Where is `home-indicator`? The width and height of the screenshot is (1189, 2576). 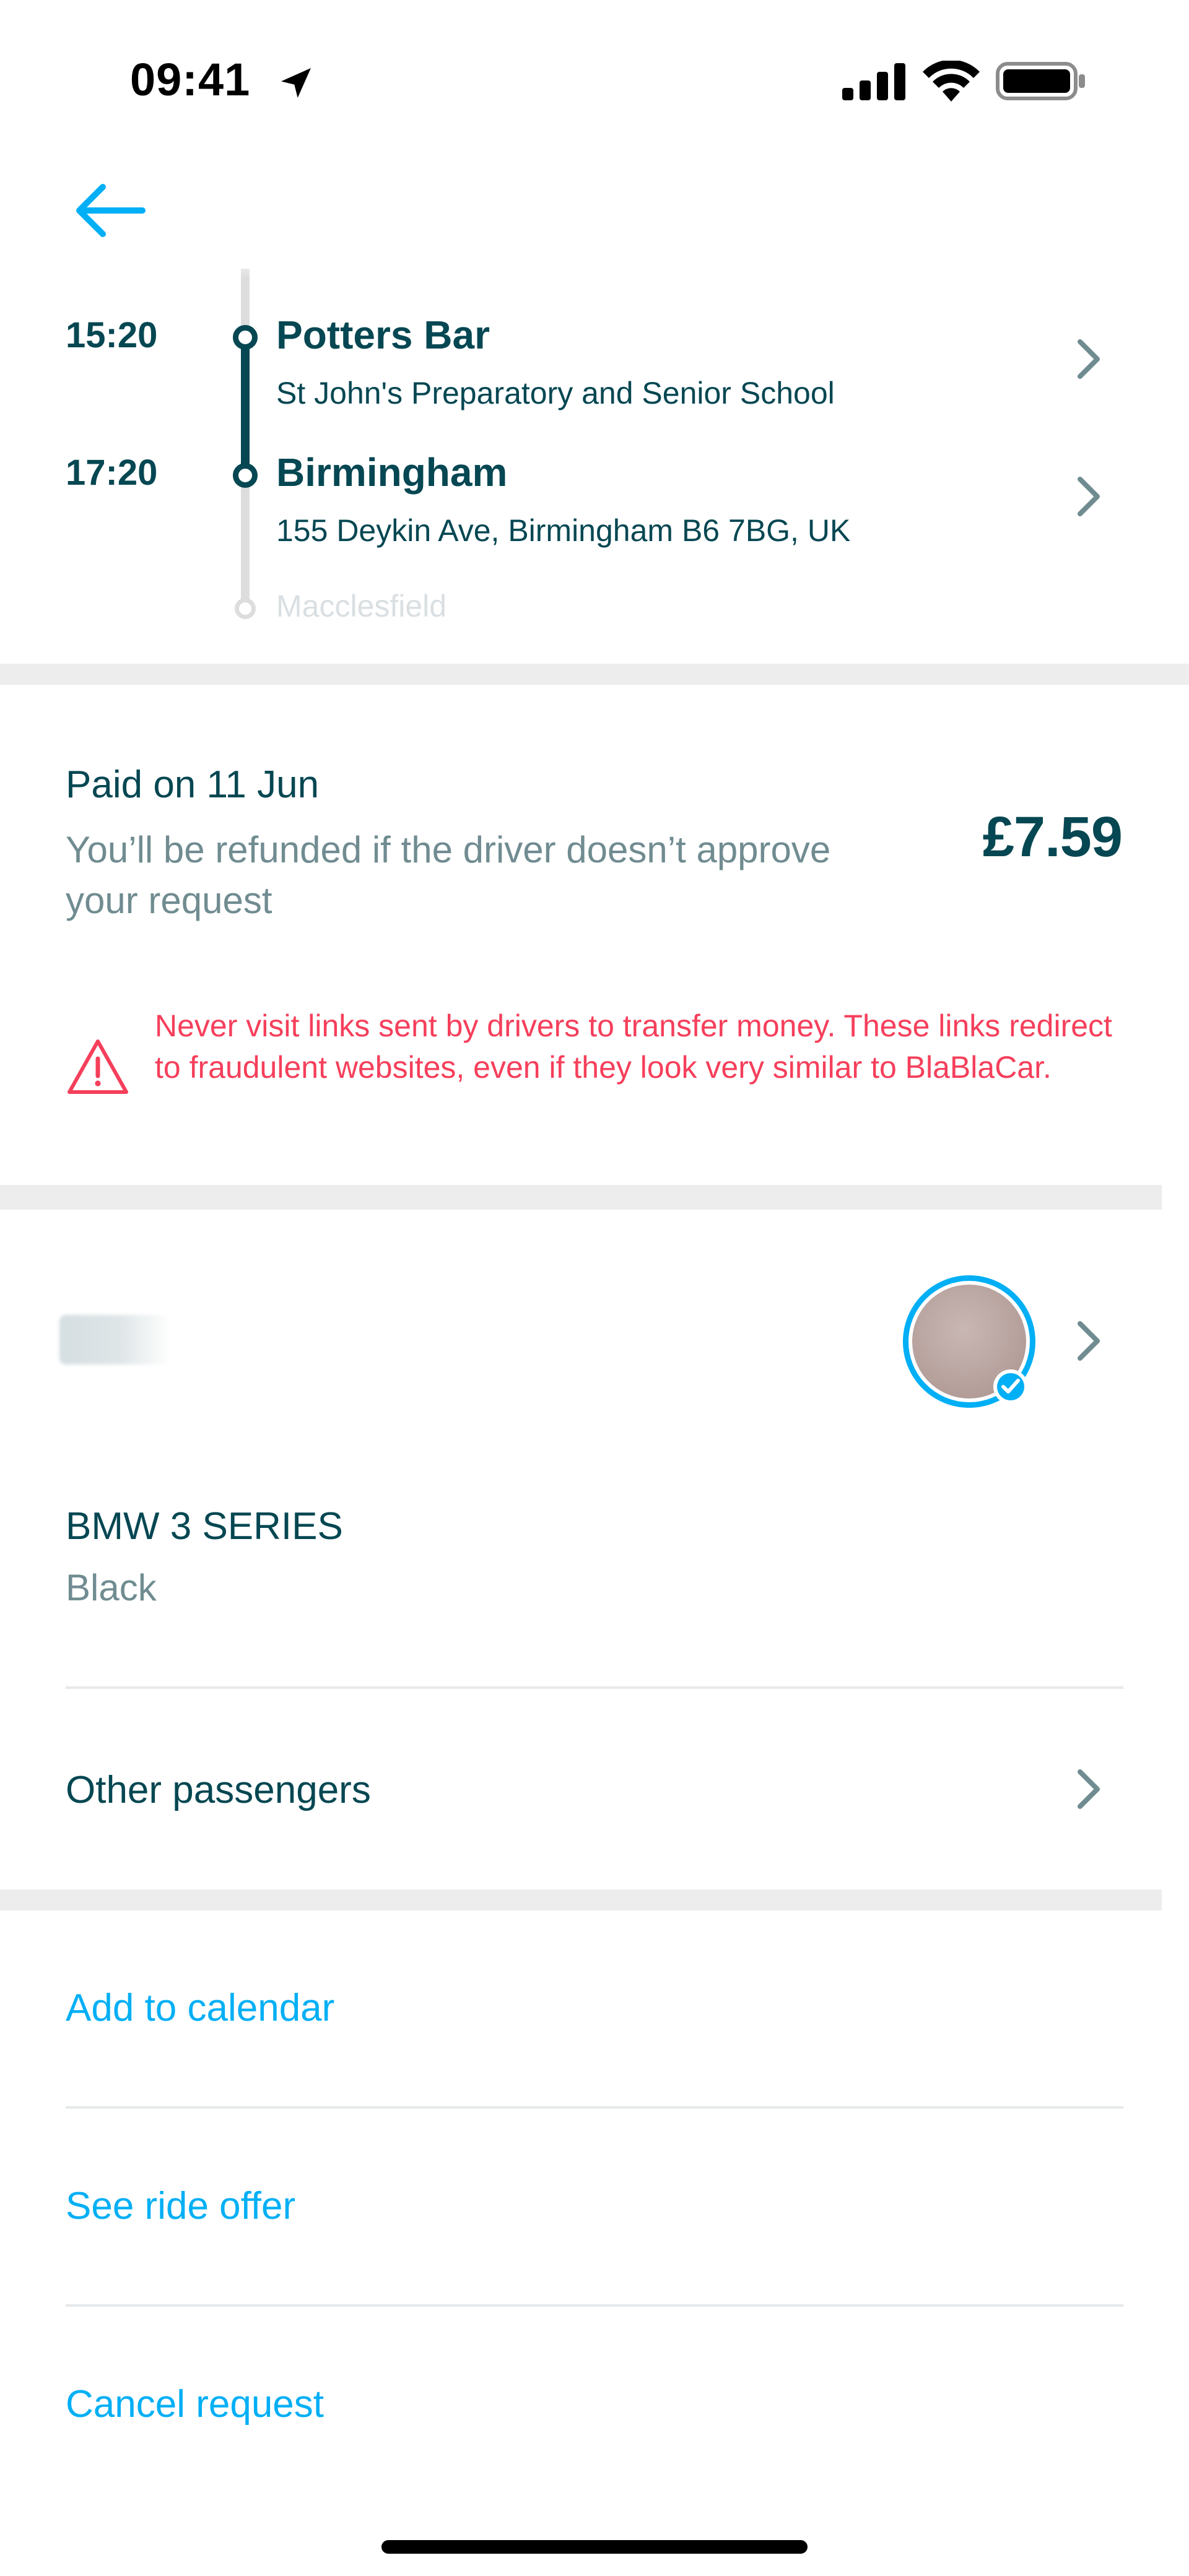 home-indicator is located at coordinates (594, 2547).